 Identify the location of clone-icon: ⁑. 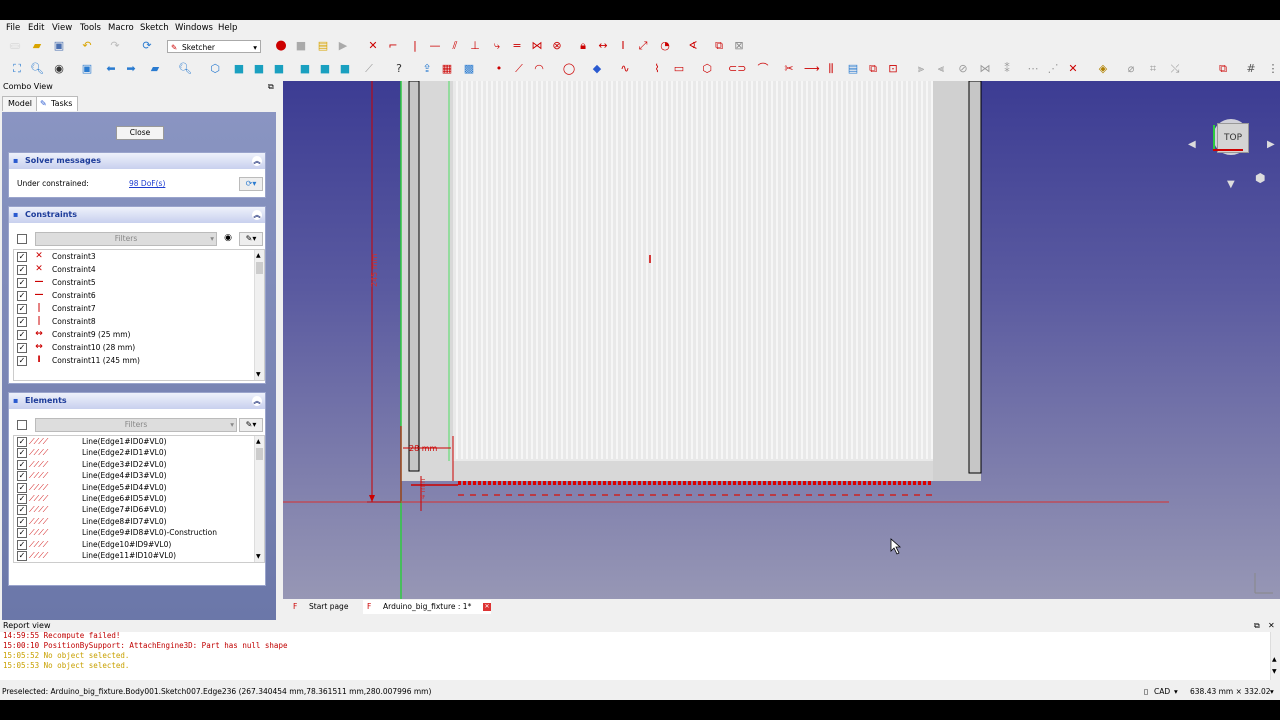
(1007, 69).